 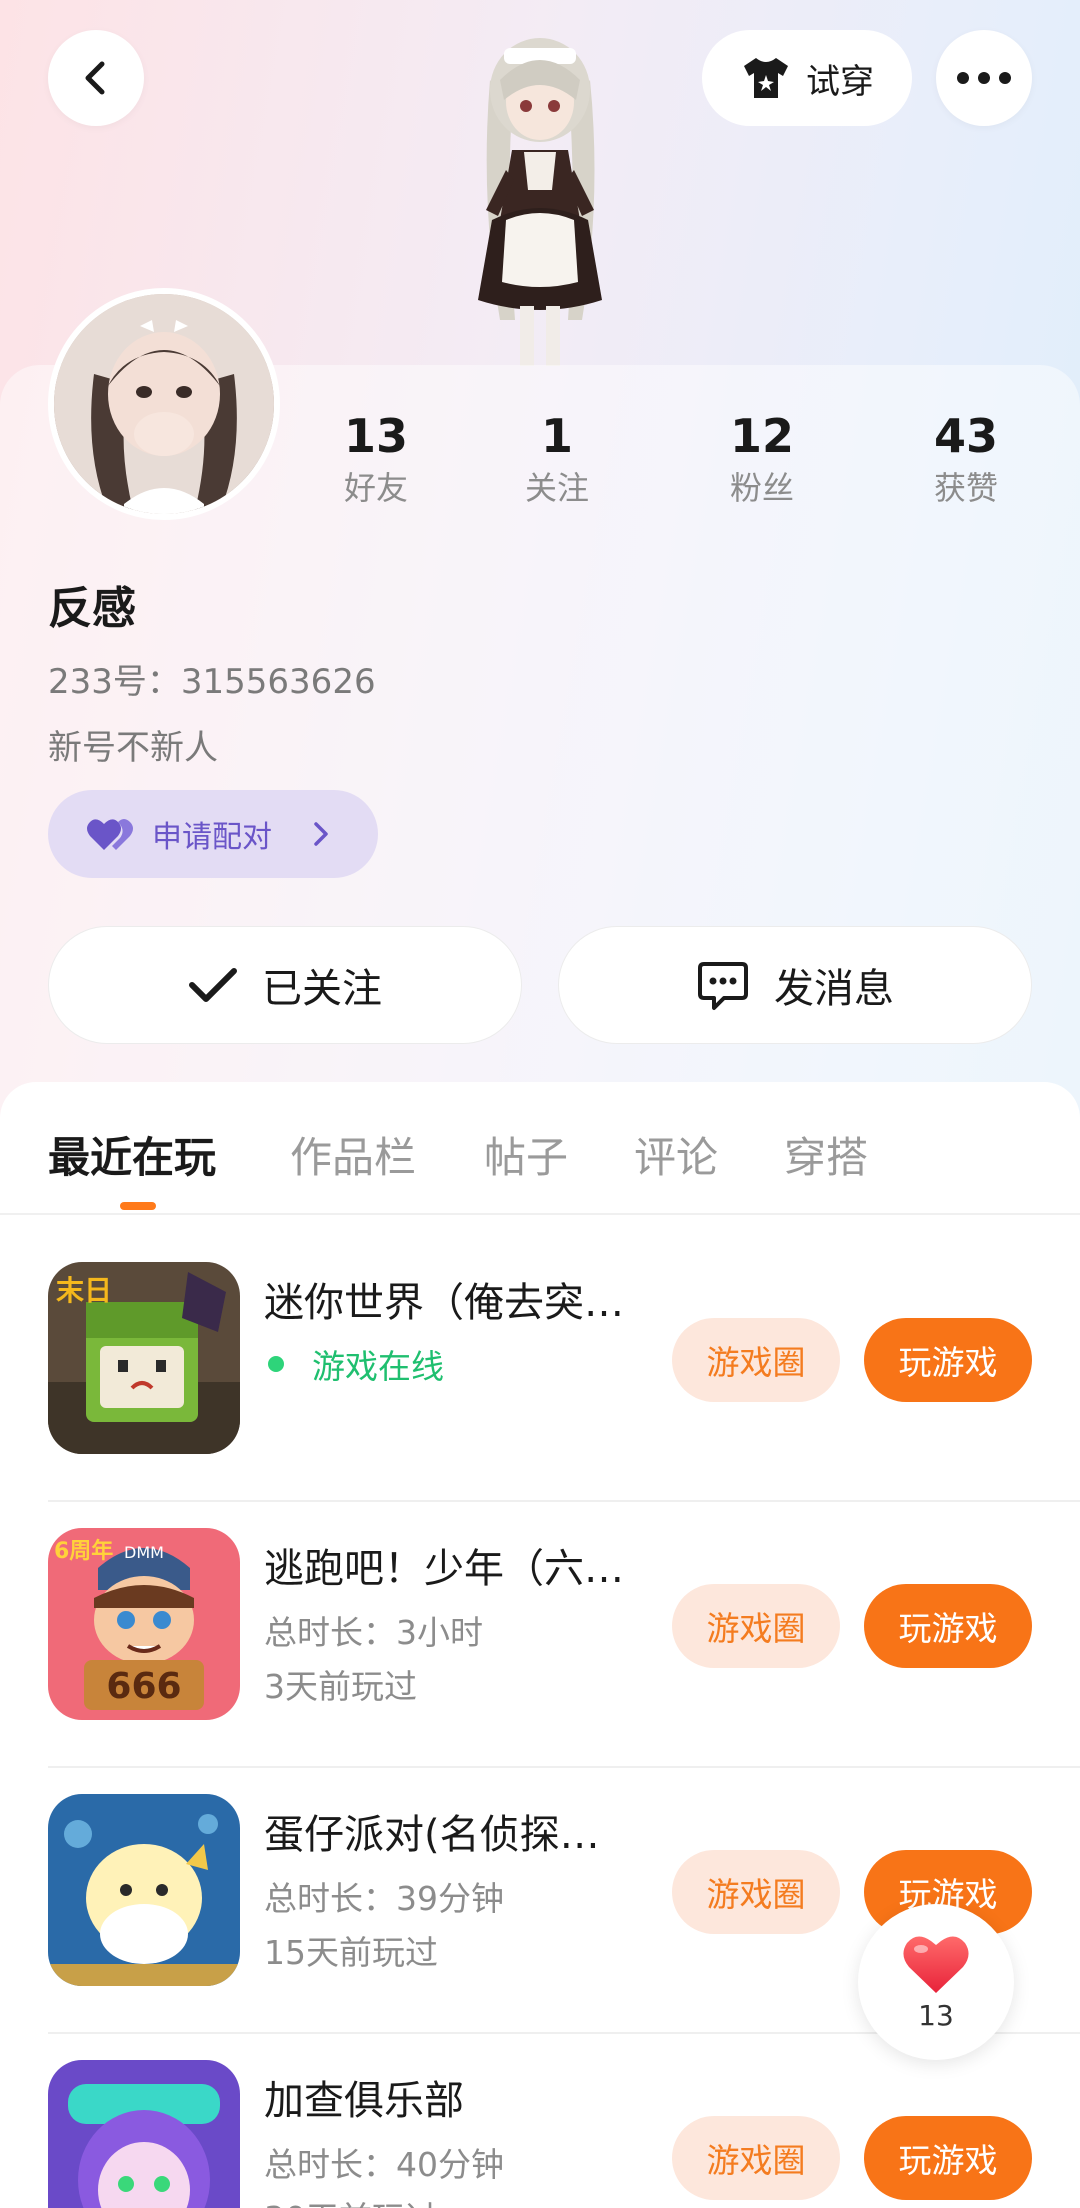 I want to click on stat-friends: 13 好友, so click(x=376, y=459).